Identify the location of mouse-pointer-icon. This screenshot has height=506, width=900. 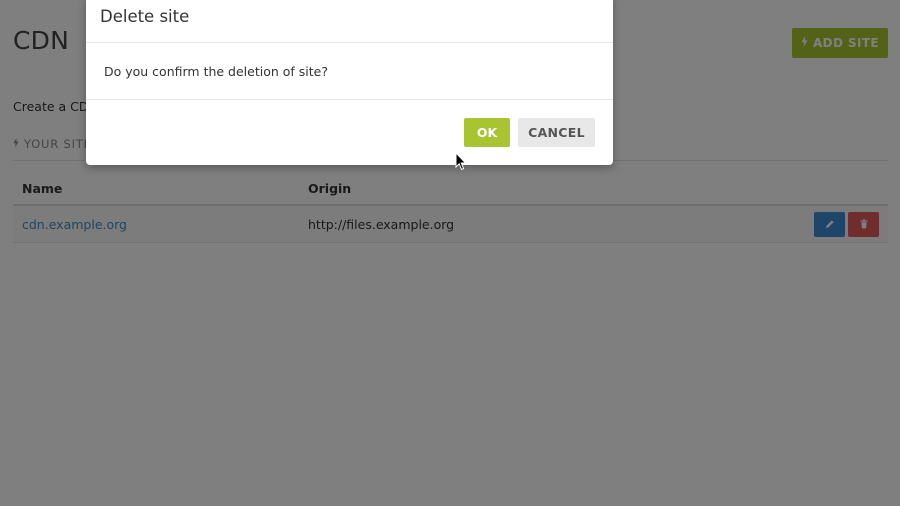
(461, 161).